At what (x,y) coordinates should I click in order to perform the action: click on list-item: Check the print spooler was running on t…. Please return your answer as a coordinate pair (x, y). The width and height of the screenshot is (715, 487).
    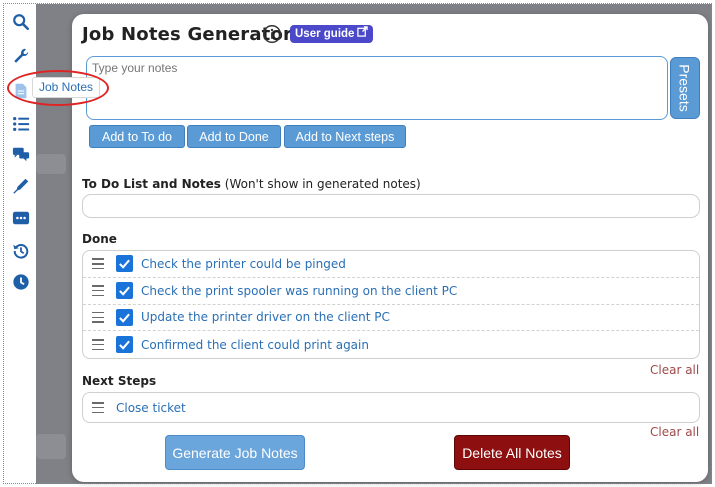
    Looking at the image, I should click on (391, 291).